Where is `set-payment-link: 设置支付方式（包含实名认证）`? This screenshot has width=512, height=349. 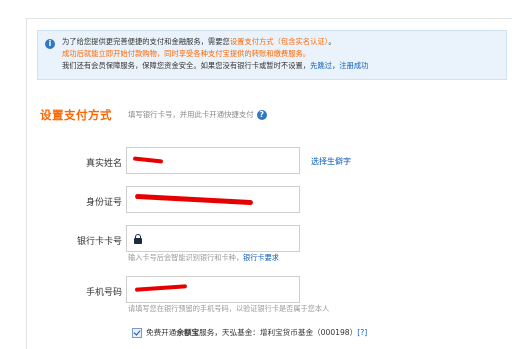 set-payment-link: 设置支付方式（包含实名认证） is located at coordinates (279, 41).